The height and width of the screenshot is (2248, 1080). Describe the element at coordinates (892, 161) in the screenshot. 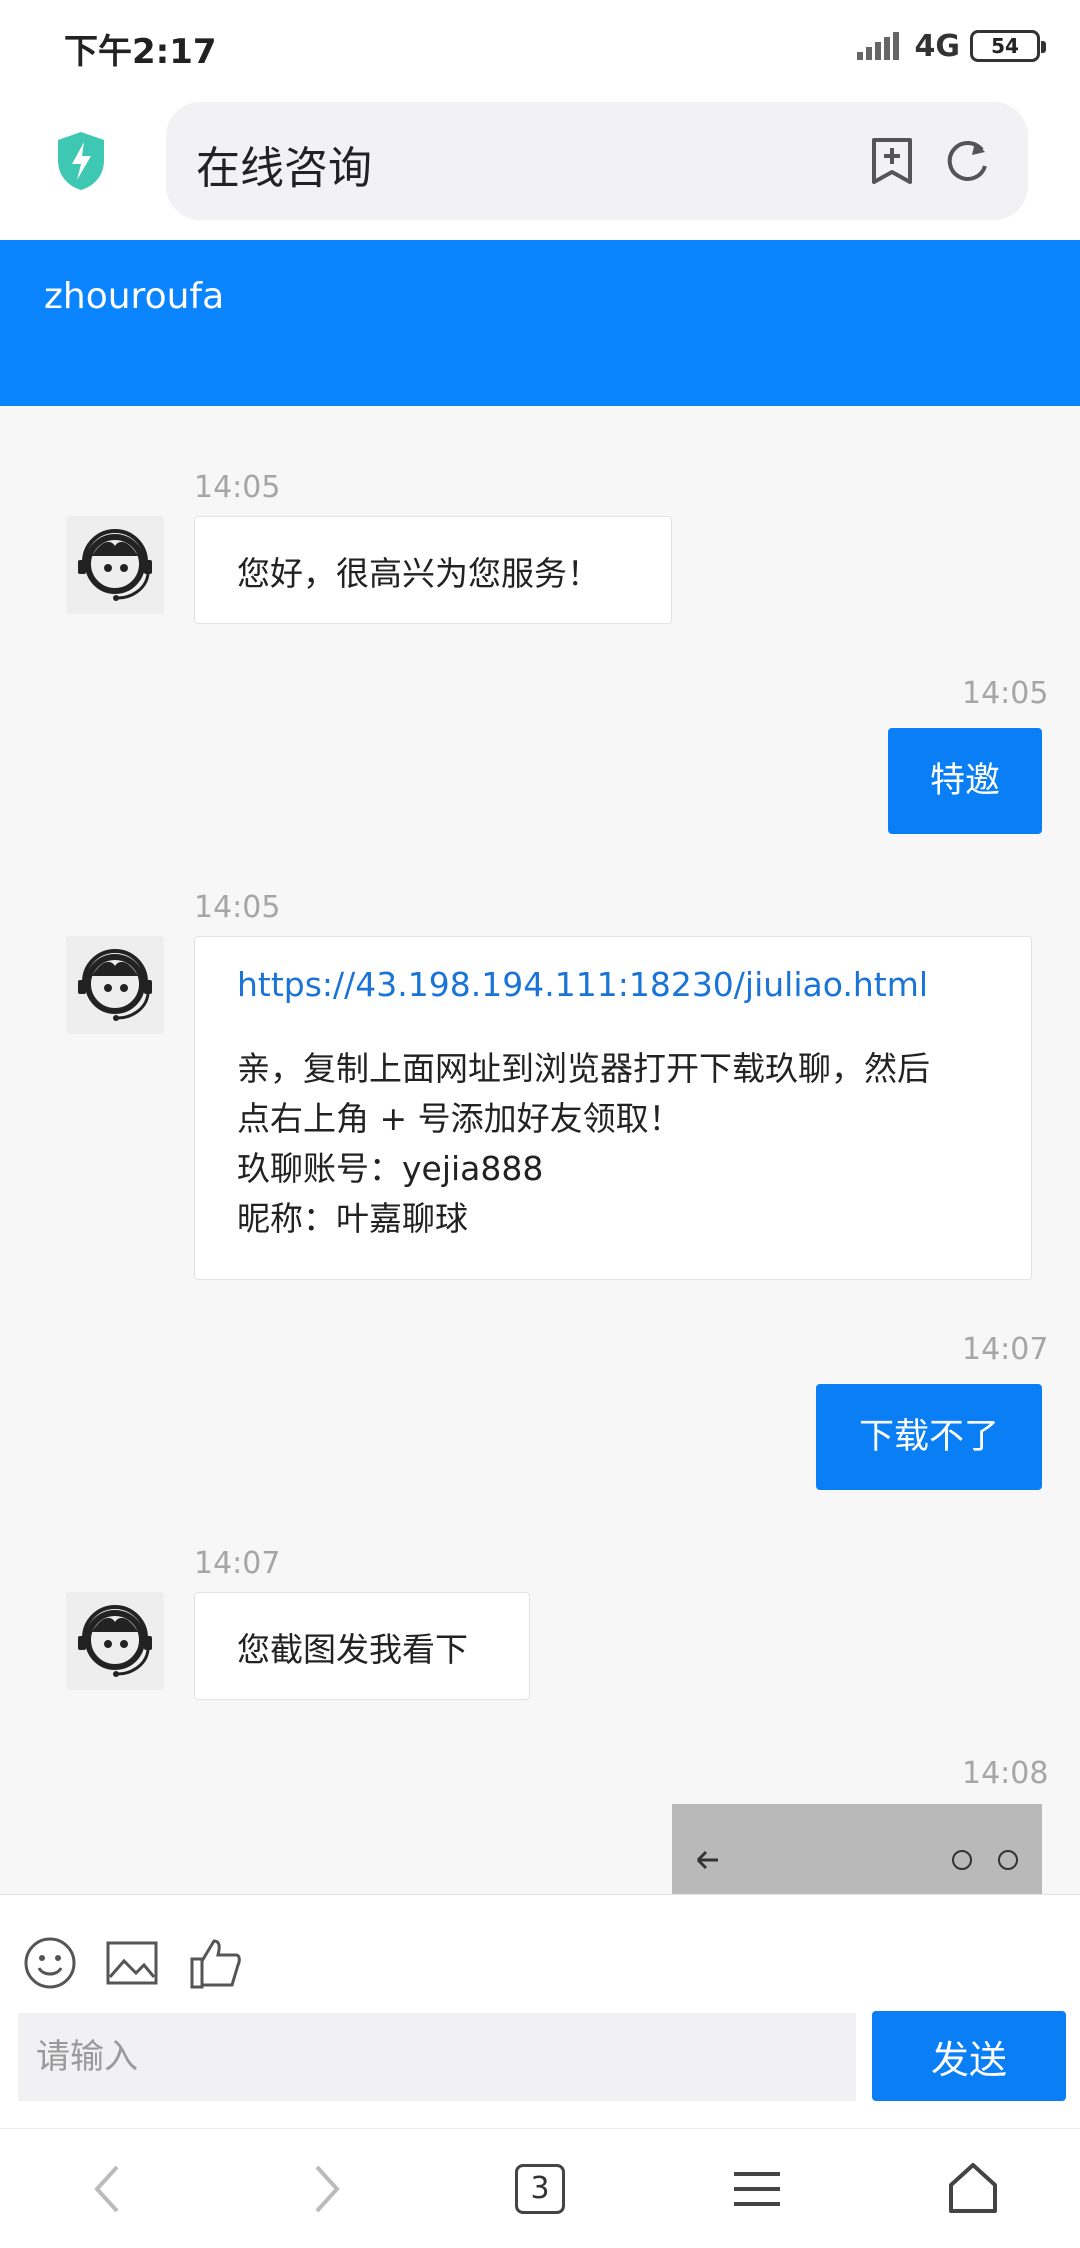

I see `bookmark-add-icon` at that location.